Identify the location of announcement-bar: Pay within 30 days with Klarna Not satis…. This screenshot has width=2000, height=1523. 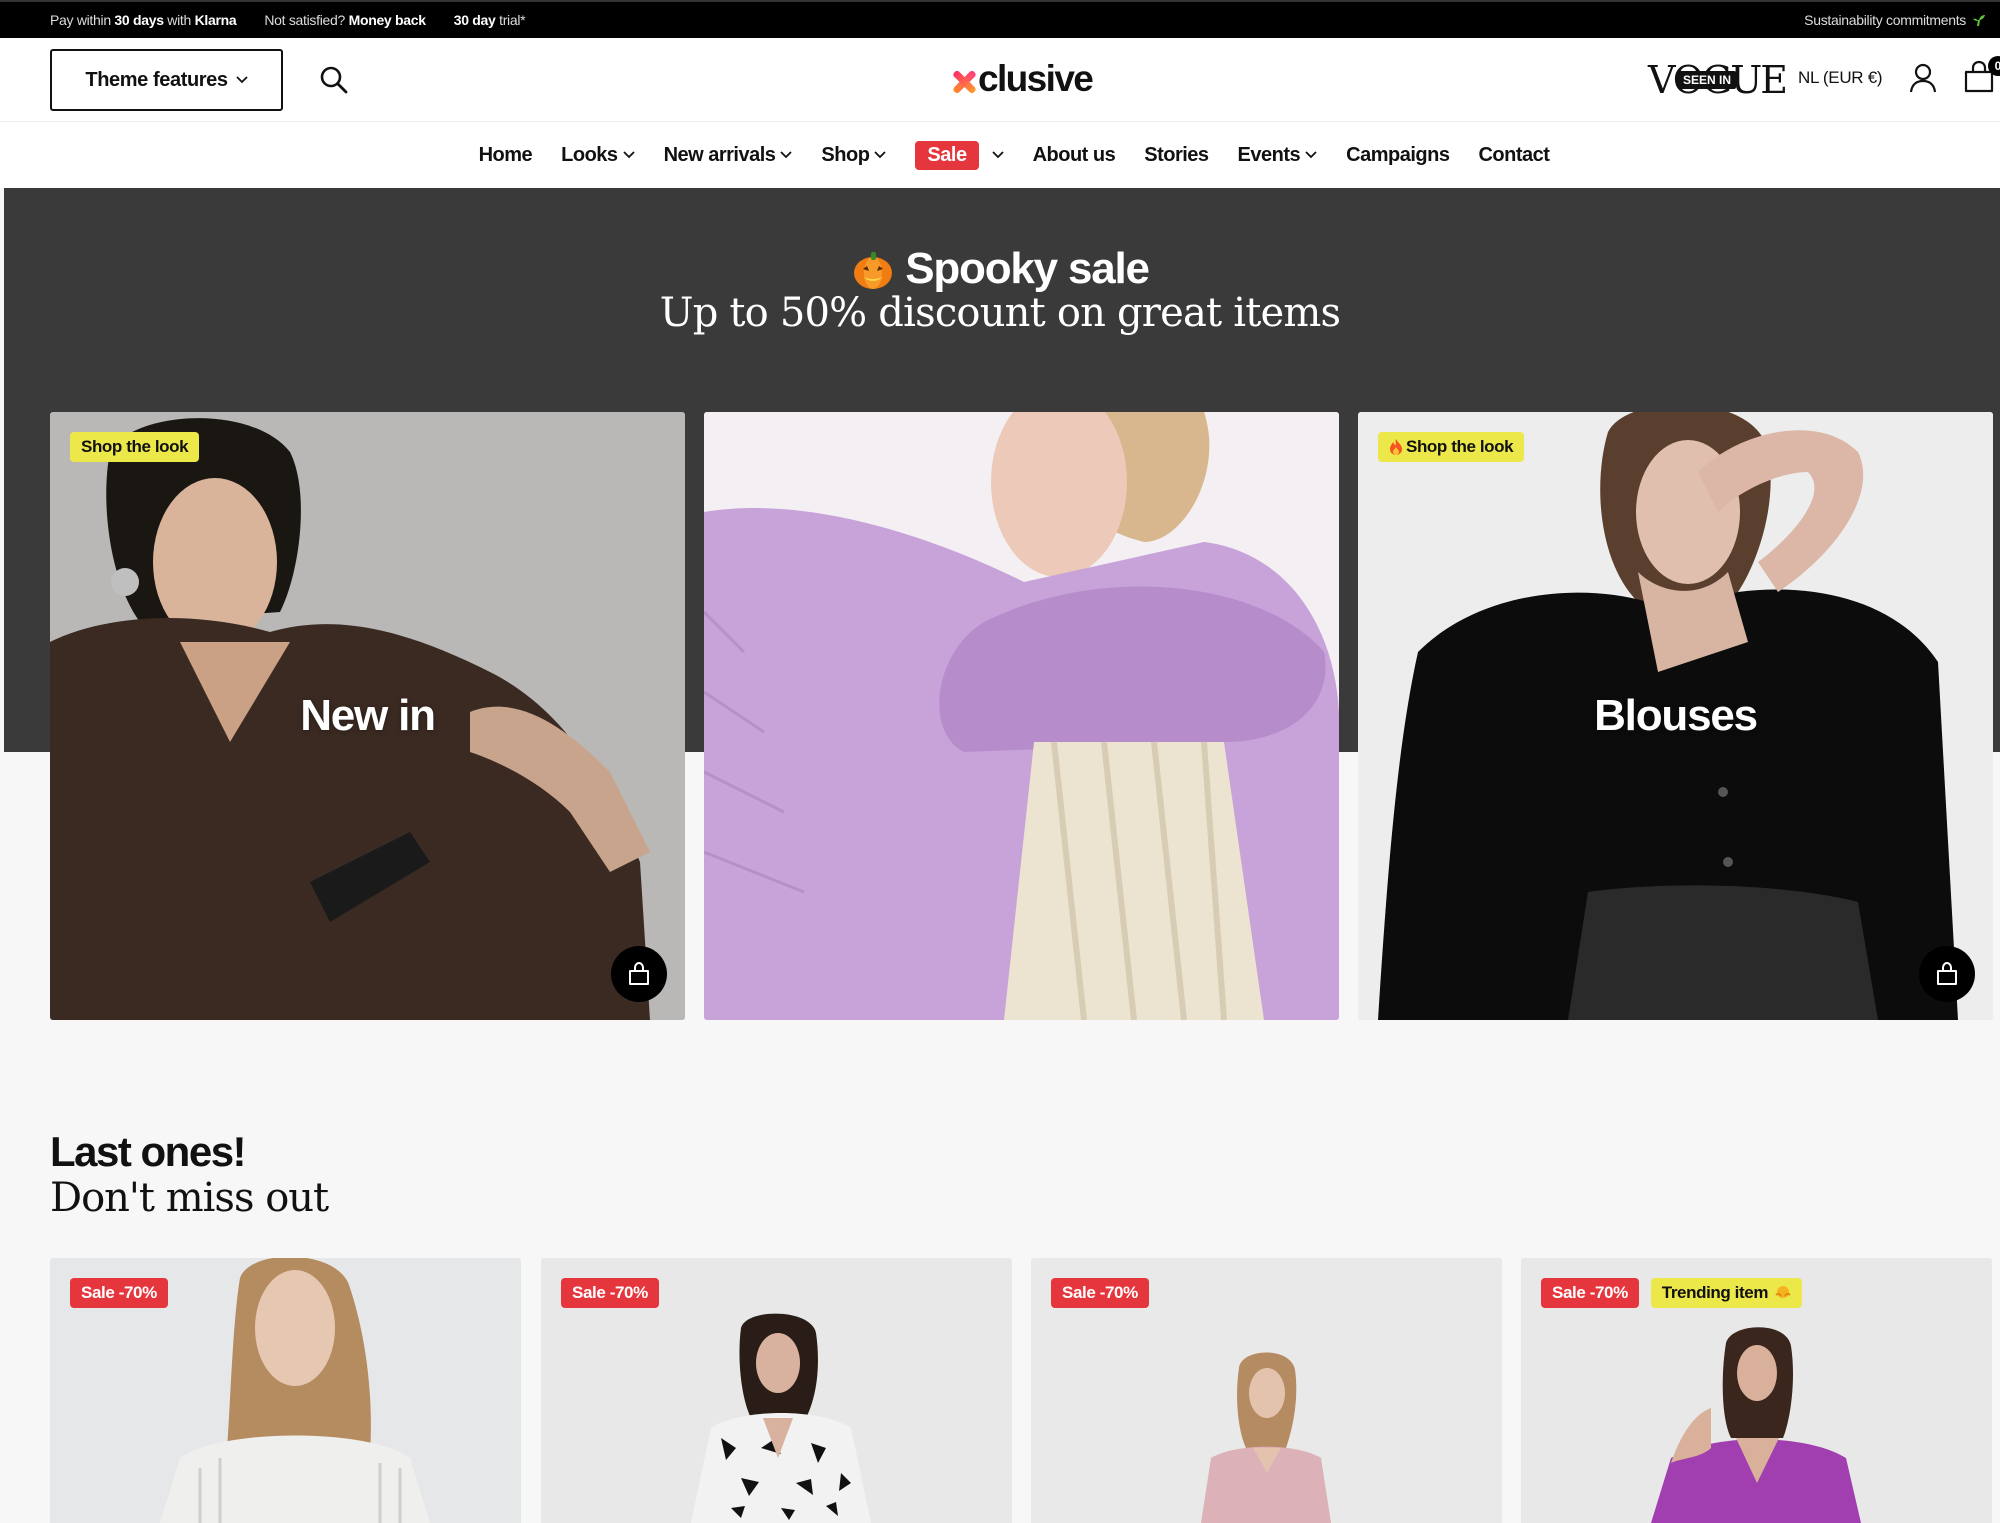
(1000, 19).